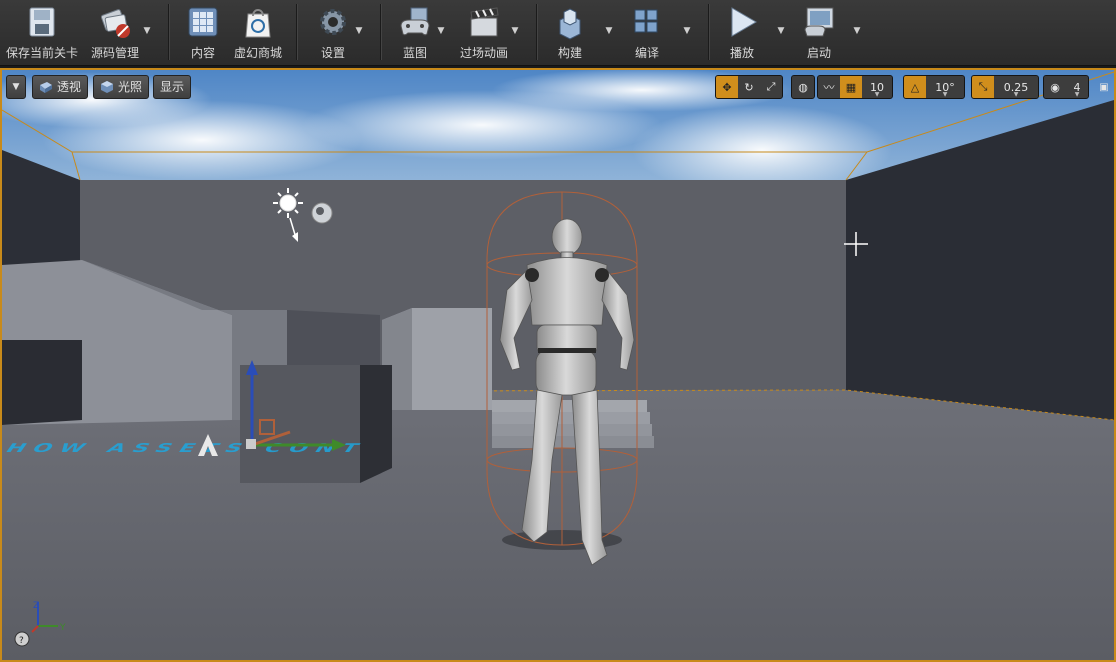  I want to click on blueprint-gamepad-icon, so click(415, 21).